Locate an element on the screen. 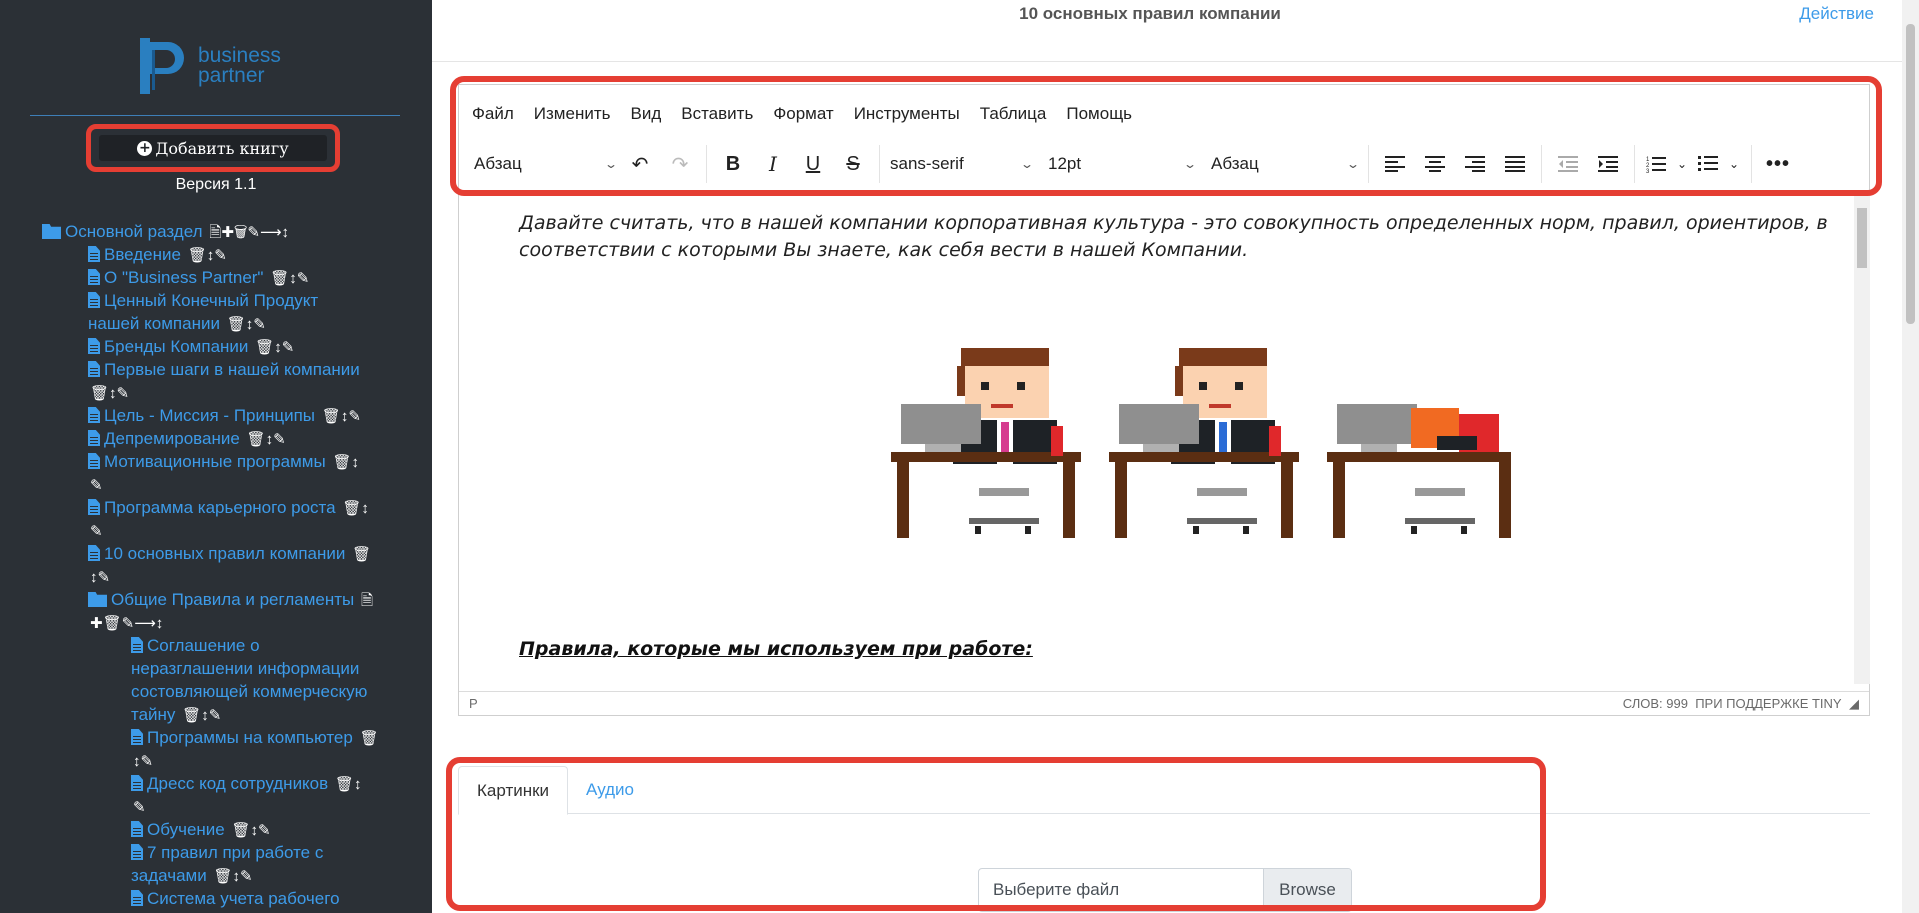  tree-item-actions-row: 🗑↕✎ is located at coordinates (108, 393).